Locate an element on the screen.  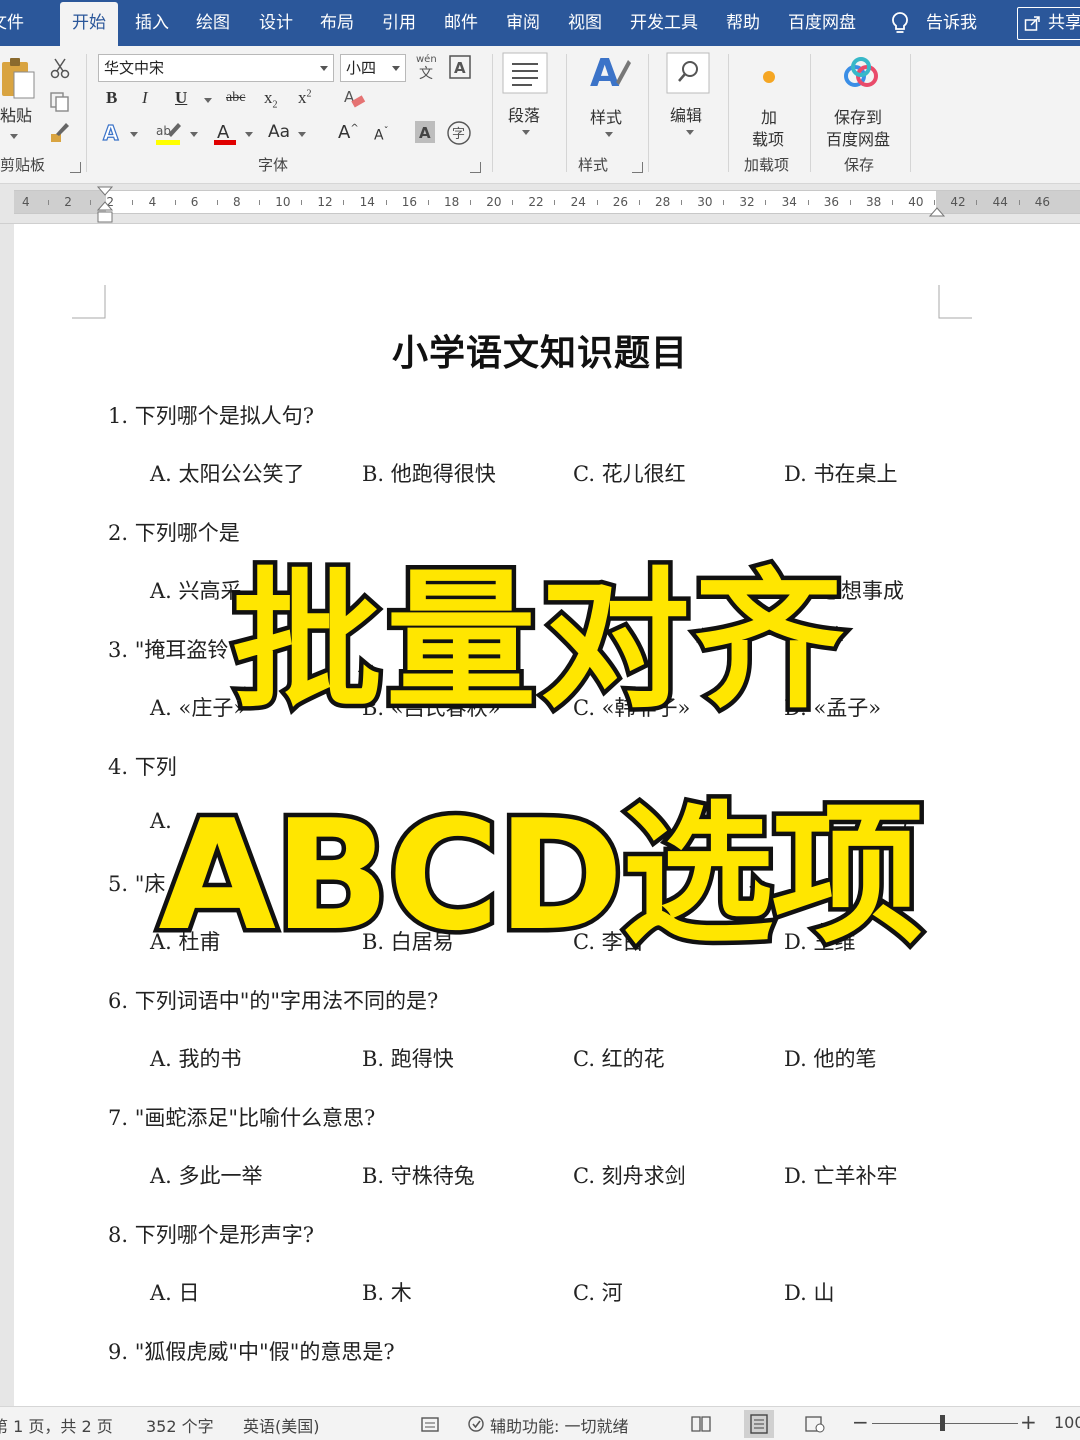
zoom-in-button: + is located at coordinates (1028, 1422).